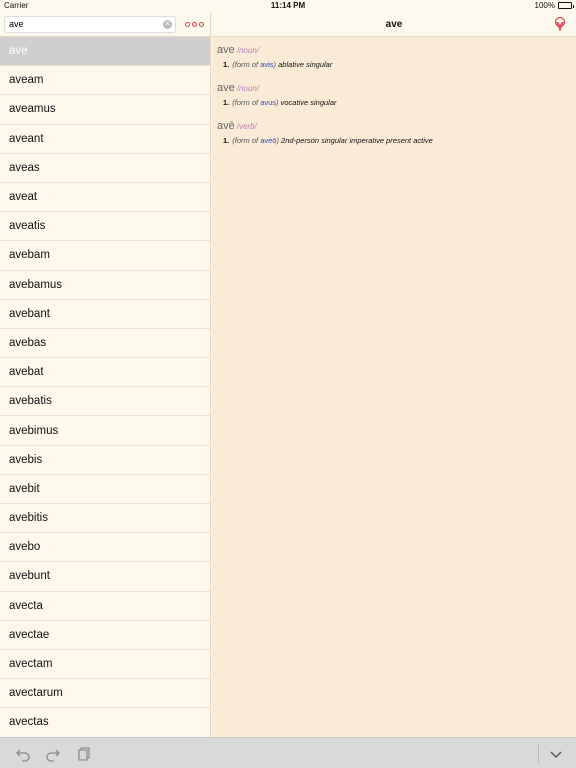 Image resolution: width=576 pixels, height=768 pixels. What do you see at coordinates (105, 577) in the screenshot?
I see `list-item: avebunt` at bounding box center [105, 577].